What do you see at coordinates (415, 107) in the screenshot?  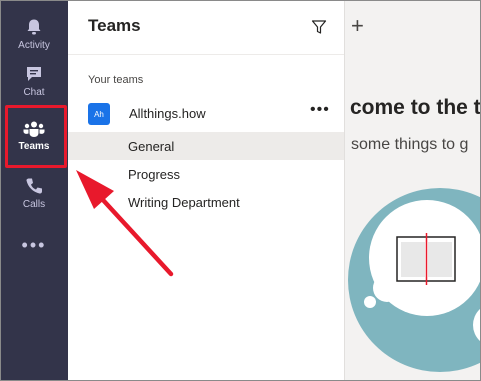 I see `welcome-heading: come to the t` at bounding box center [415, 107].